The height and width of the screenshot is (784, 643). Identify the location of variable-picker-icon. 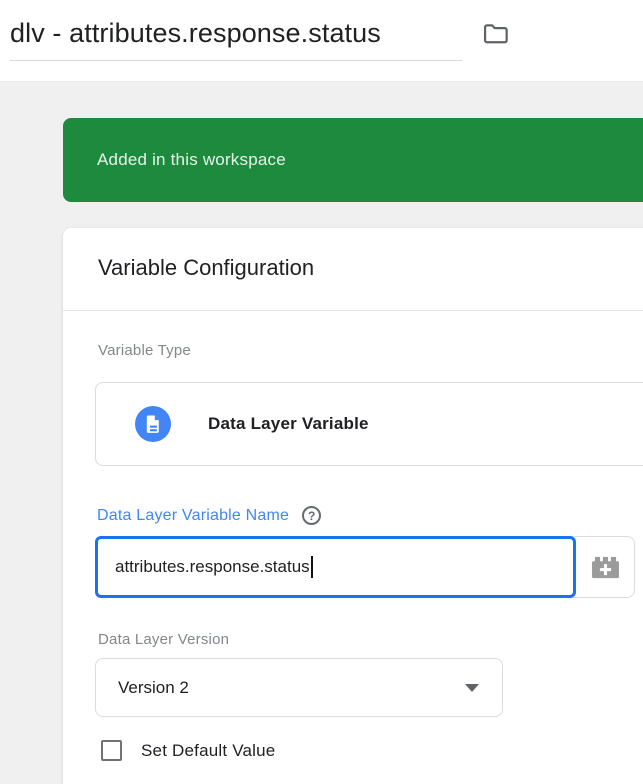
(605, 567).